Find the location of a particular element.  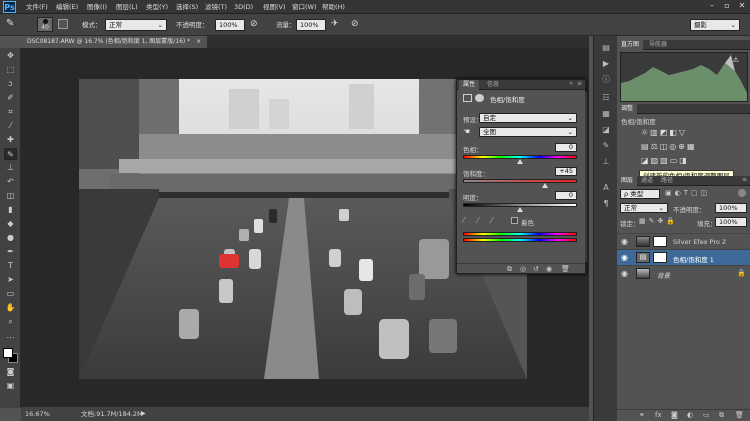

marquee-tool-icon: ⬚ is located at coordinates (10, 70).